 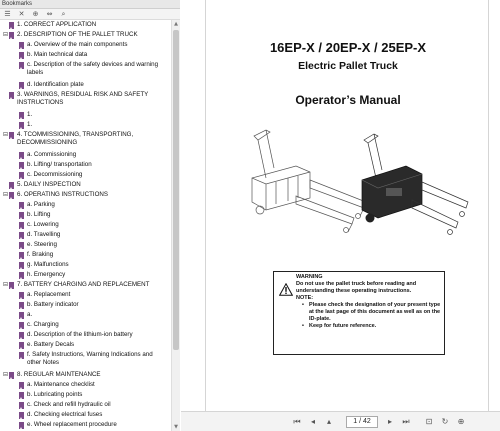 I want to click on delete-icon: ✕, so click(x=21, y=14).